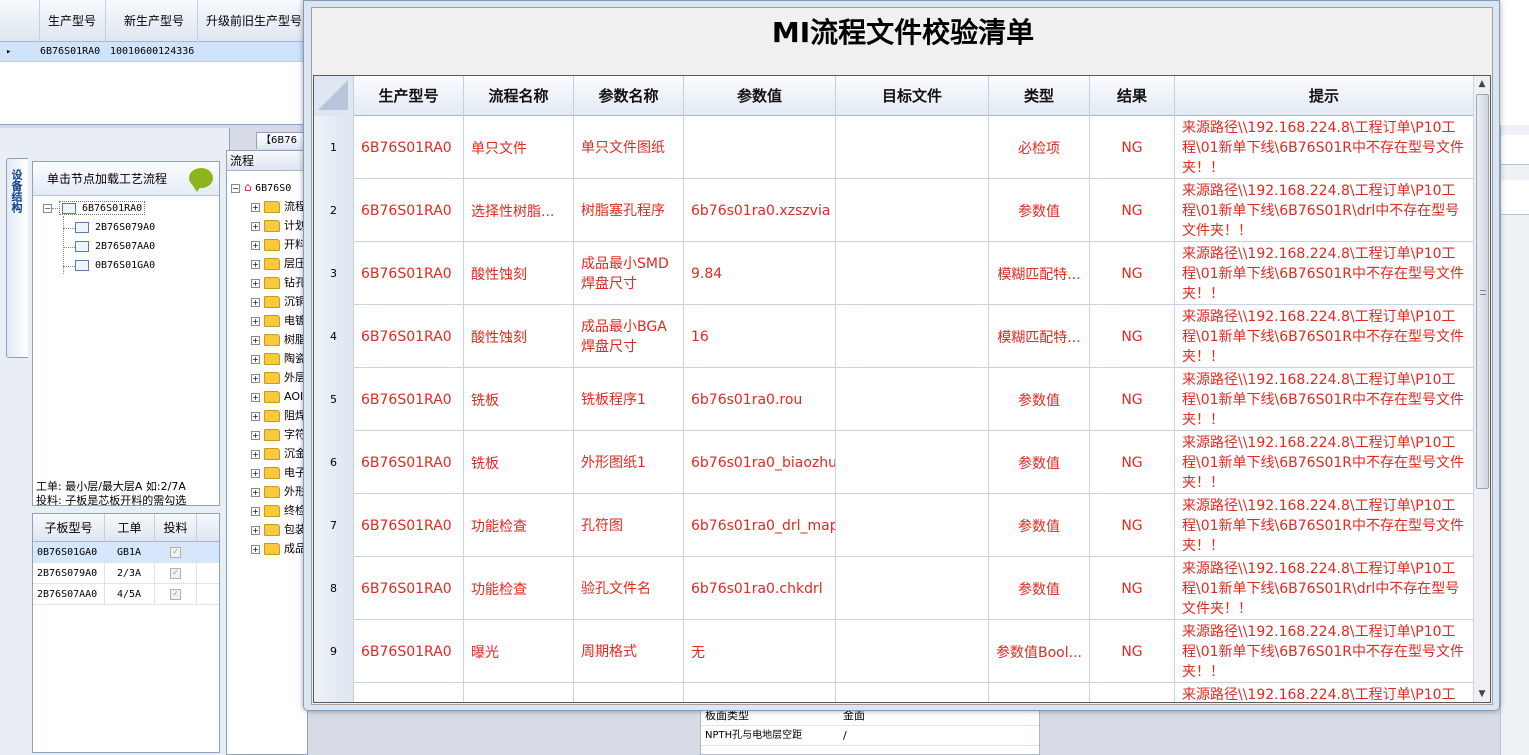 The height and width of the screenshot is (755, 1529). What do you see at coordinates (253, 21) in the screenshot?
I see `col-header-old-model: 升级前旧生产型号` at bounding box center [253, 21].